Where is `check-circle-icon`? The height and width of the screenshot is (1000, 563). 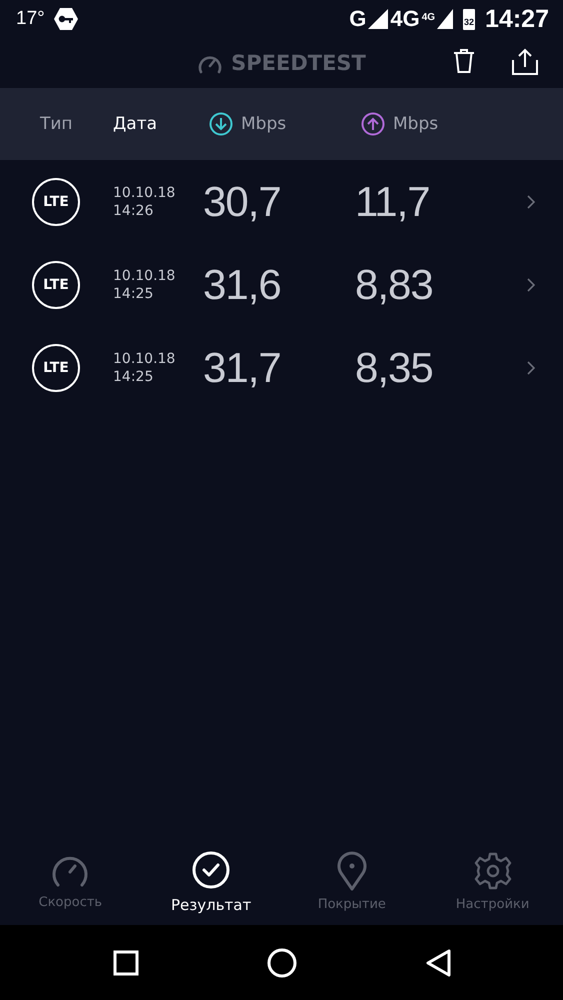 check-circle-icon is located at coordinates (211, 870).